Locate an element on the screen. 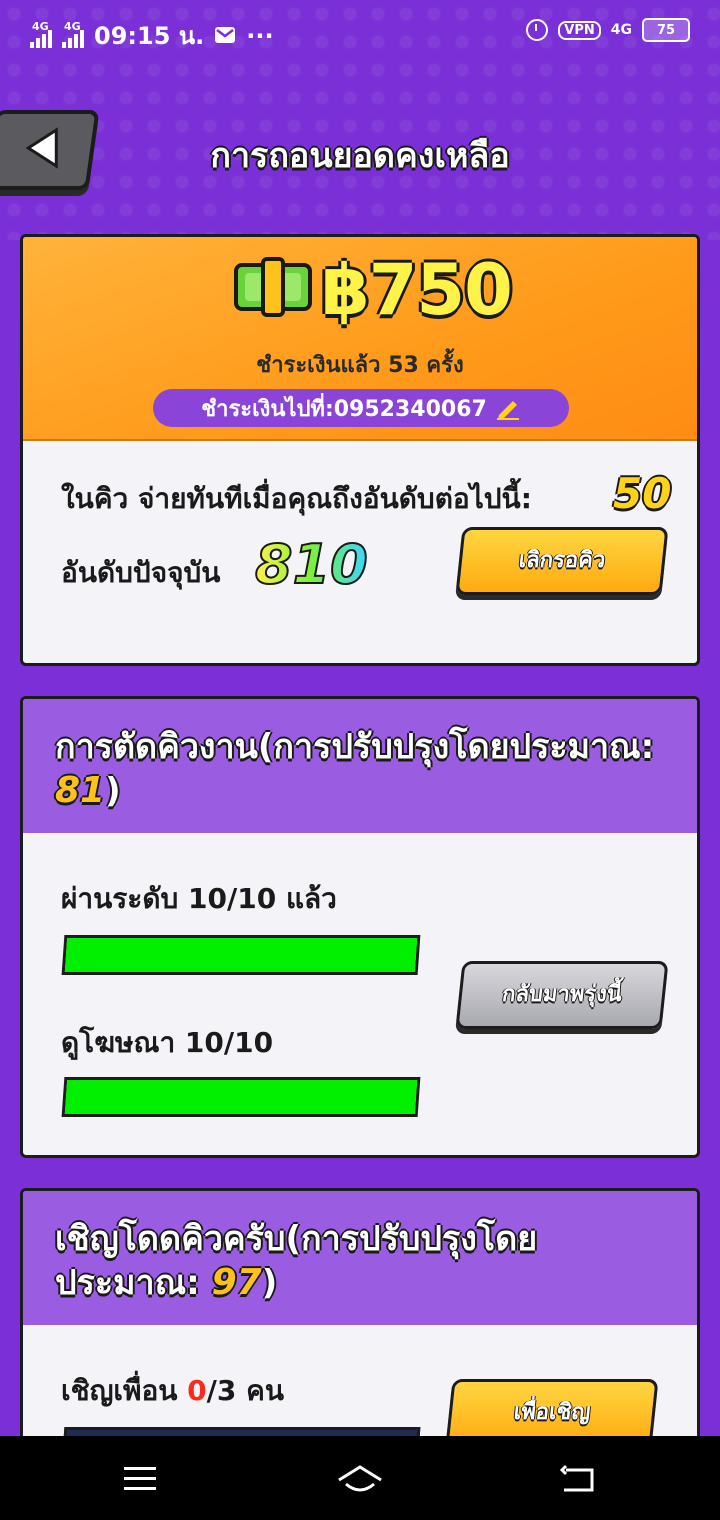  home-button is located at coordinates (360, 1481).